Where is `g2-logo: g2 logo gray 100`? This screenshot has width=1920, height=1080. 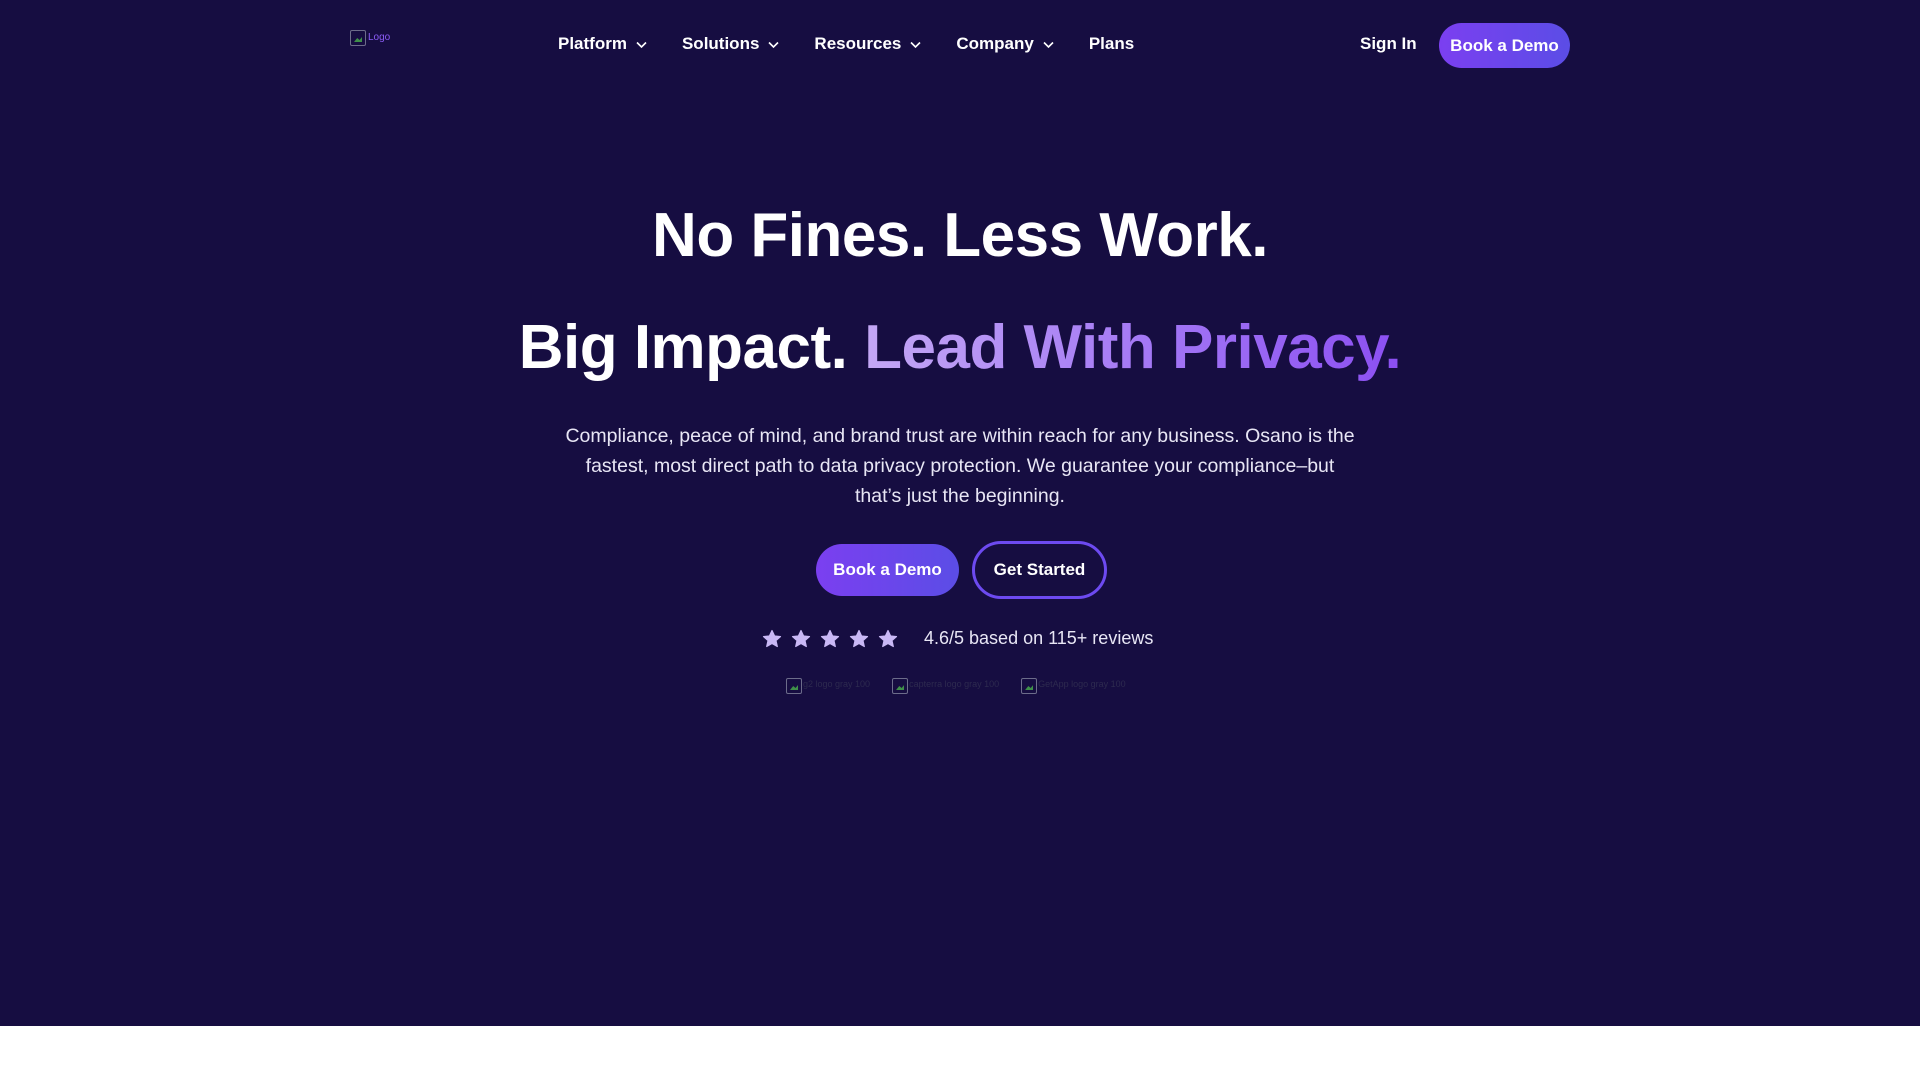 g2-logo: g2 logo gray 100 is located at coordinates (828, 686).